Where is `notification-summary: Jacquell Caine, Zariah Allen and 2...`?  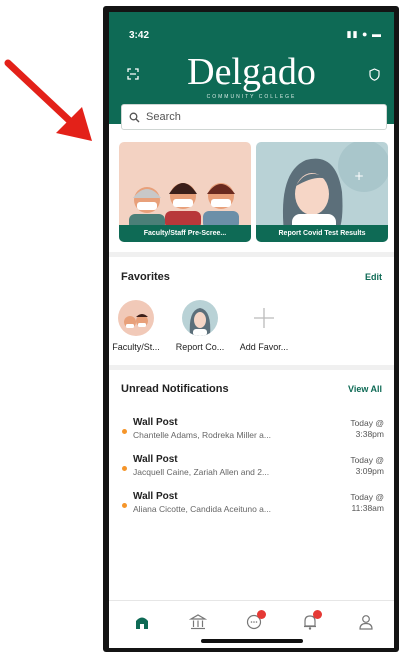 notification-summary: Jacquell Caine, Zariah Allen and 2... is located at coordinates (201, 472).